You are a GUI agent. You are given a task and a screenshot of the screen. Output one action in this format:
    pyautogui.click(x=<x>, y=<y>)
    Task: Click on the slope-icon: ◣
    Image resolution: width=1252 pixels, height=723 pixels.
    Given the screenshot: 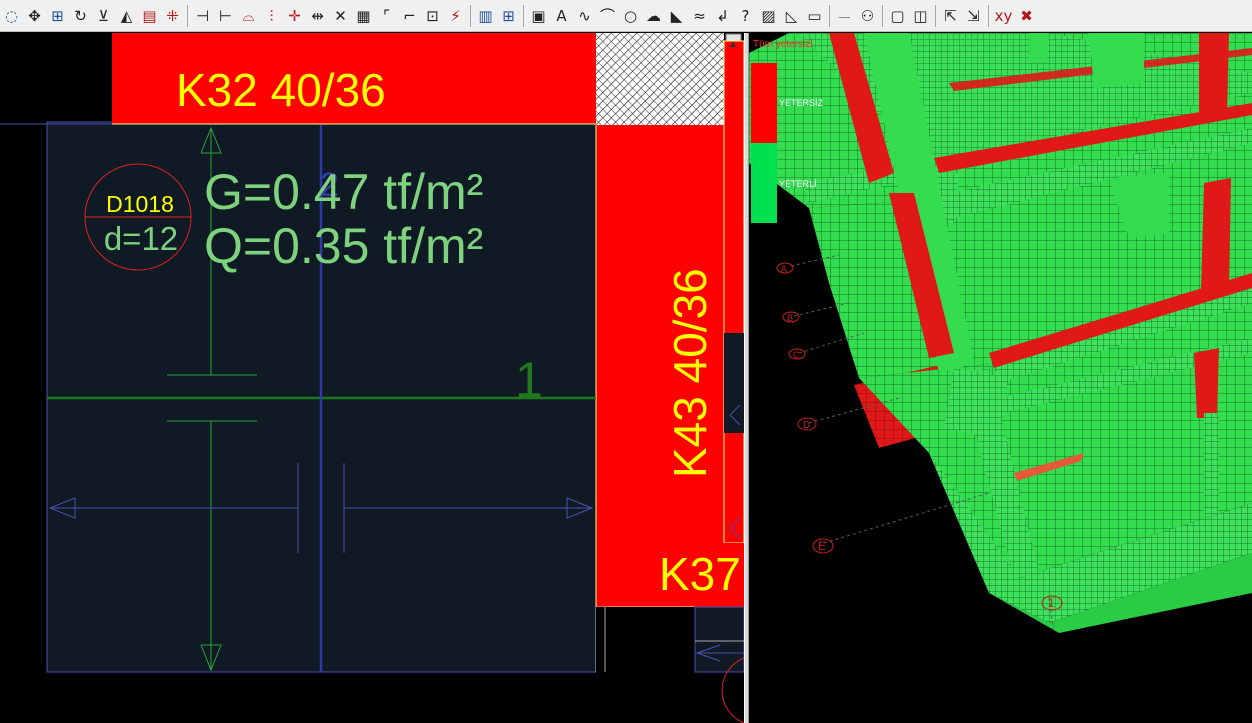 What is the action you would take?
    pyautogui.click(x=676, y=16)
    